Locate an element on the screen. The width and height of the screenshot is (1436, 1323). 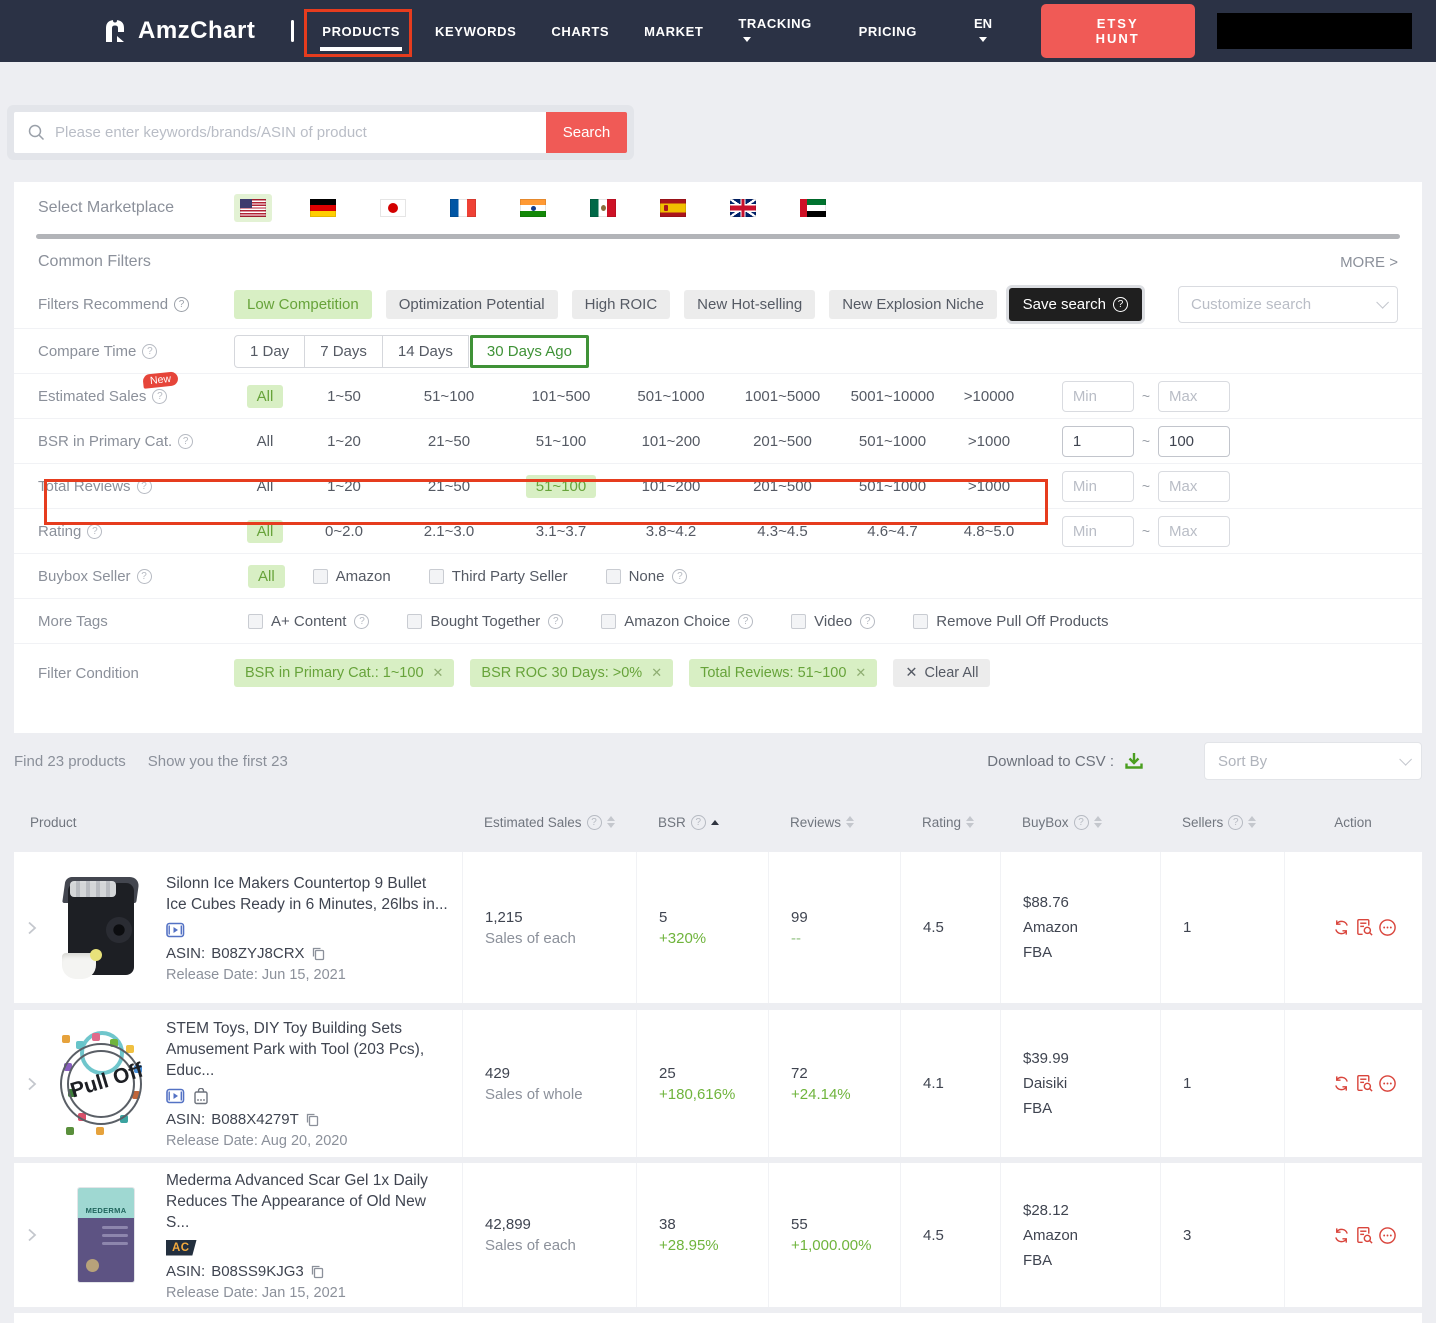
checkbox-amazon: Amazon is located at coordinates (351, 576).